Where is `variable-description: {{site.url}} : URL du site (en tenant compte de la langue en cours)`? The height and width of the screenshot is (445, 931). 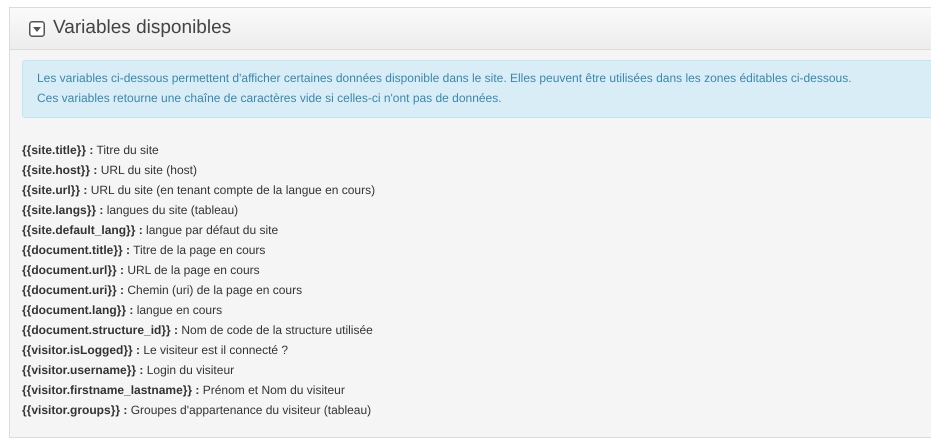
variable-description: {{site.url}} : URL du site (en tenant compte de la langue en cours) is located at coordinates (199, 190).